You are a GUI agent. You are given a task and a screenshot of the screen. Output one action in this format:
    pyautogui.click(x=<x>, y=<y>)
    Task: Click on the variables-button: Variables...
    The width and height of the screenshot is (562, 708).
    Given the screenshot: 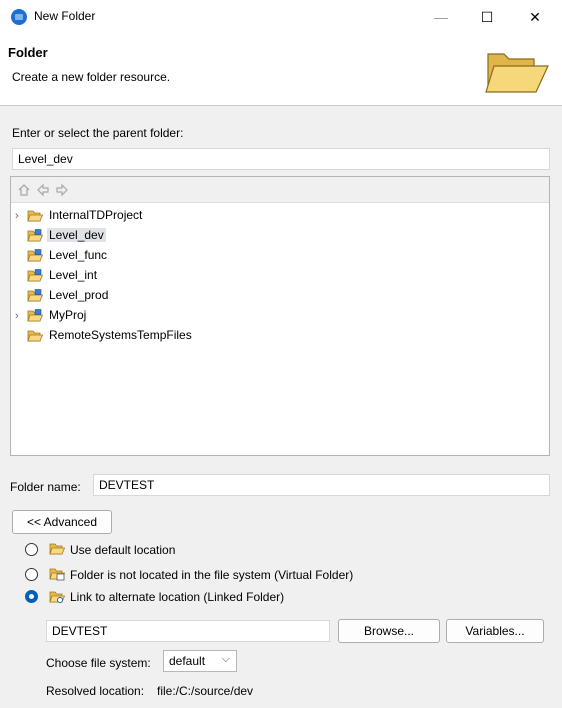 What is the action you would take?
    pyautogui.click(x=495, y=631)
    